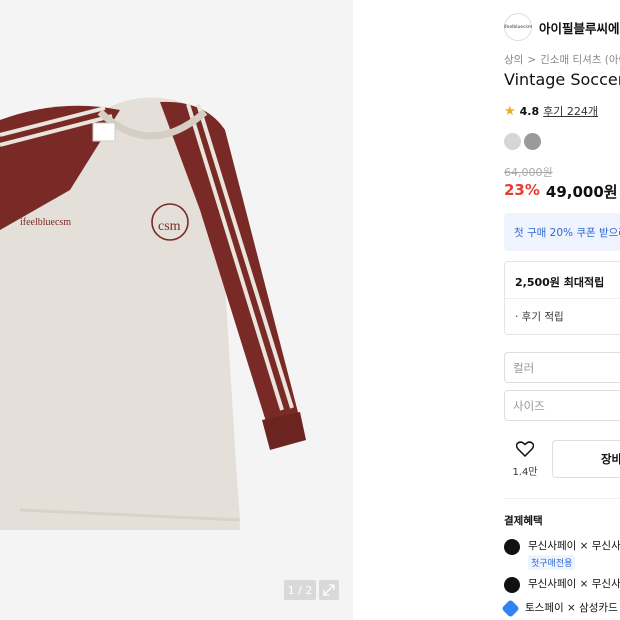  What do you see at coordinates (562, 79) in the screenshot?
I see `product-title: Vintage Soccer R` at bounding box center [562, 79].